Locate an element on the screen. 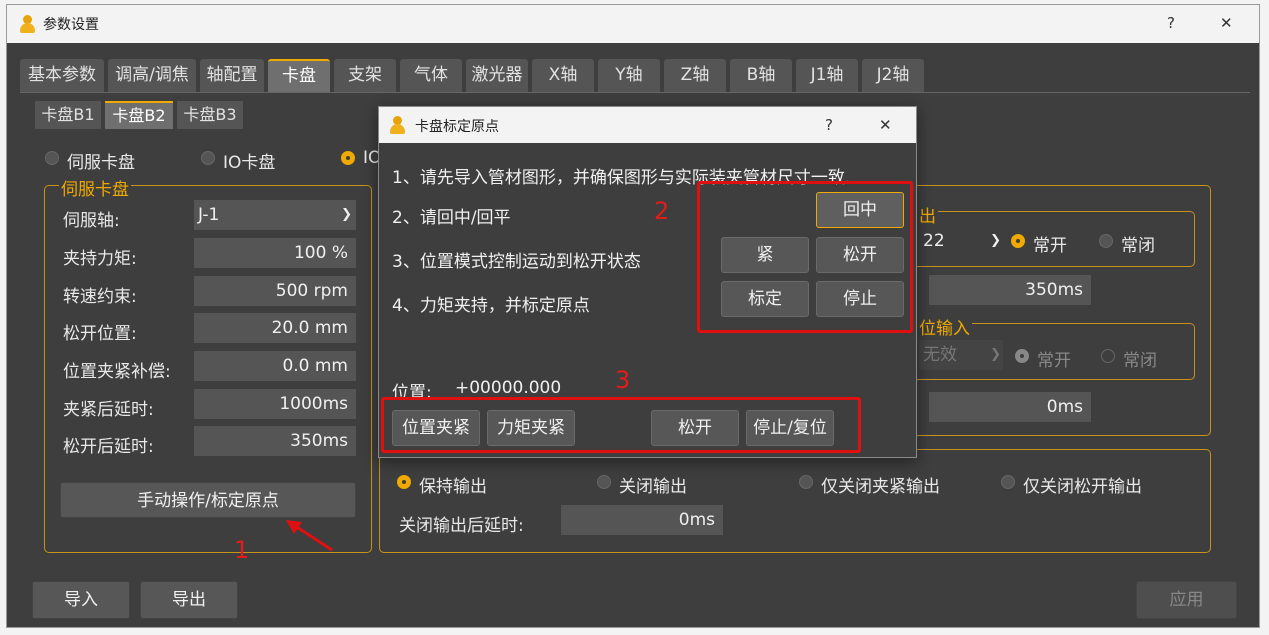  close-clamp-output-radio is located at coordinates (806, 482).